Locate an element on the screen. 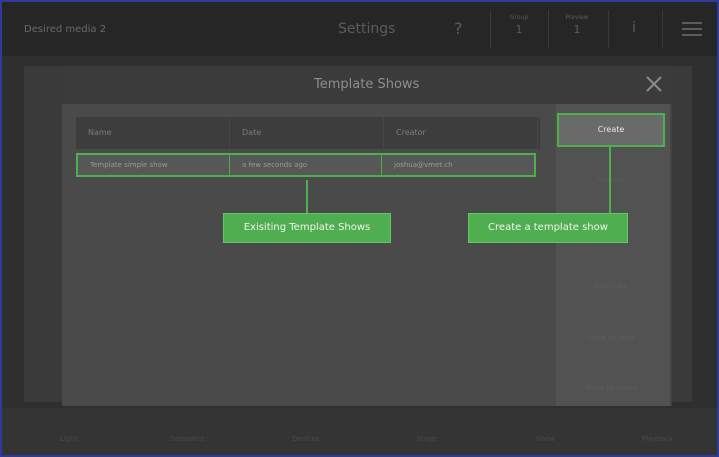 This screenshot has height=457, width=719. preview-value: 1 is located at coordinates (577, 29).